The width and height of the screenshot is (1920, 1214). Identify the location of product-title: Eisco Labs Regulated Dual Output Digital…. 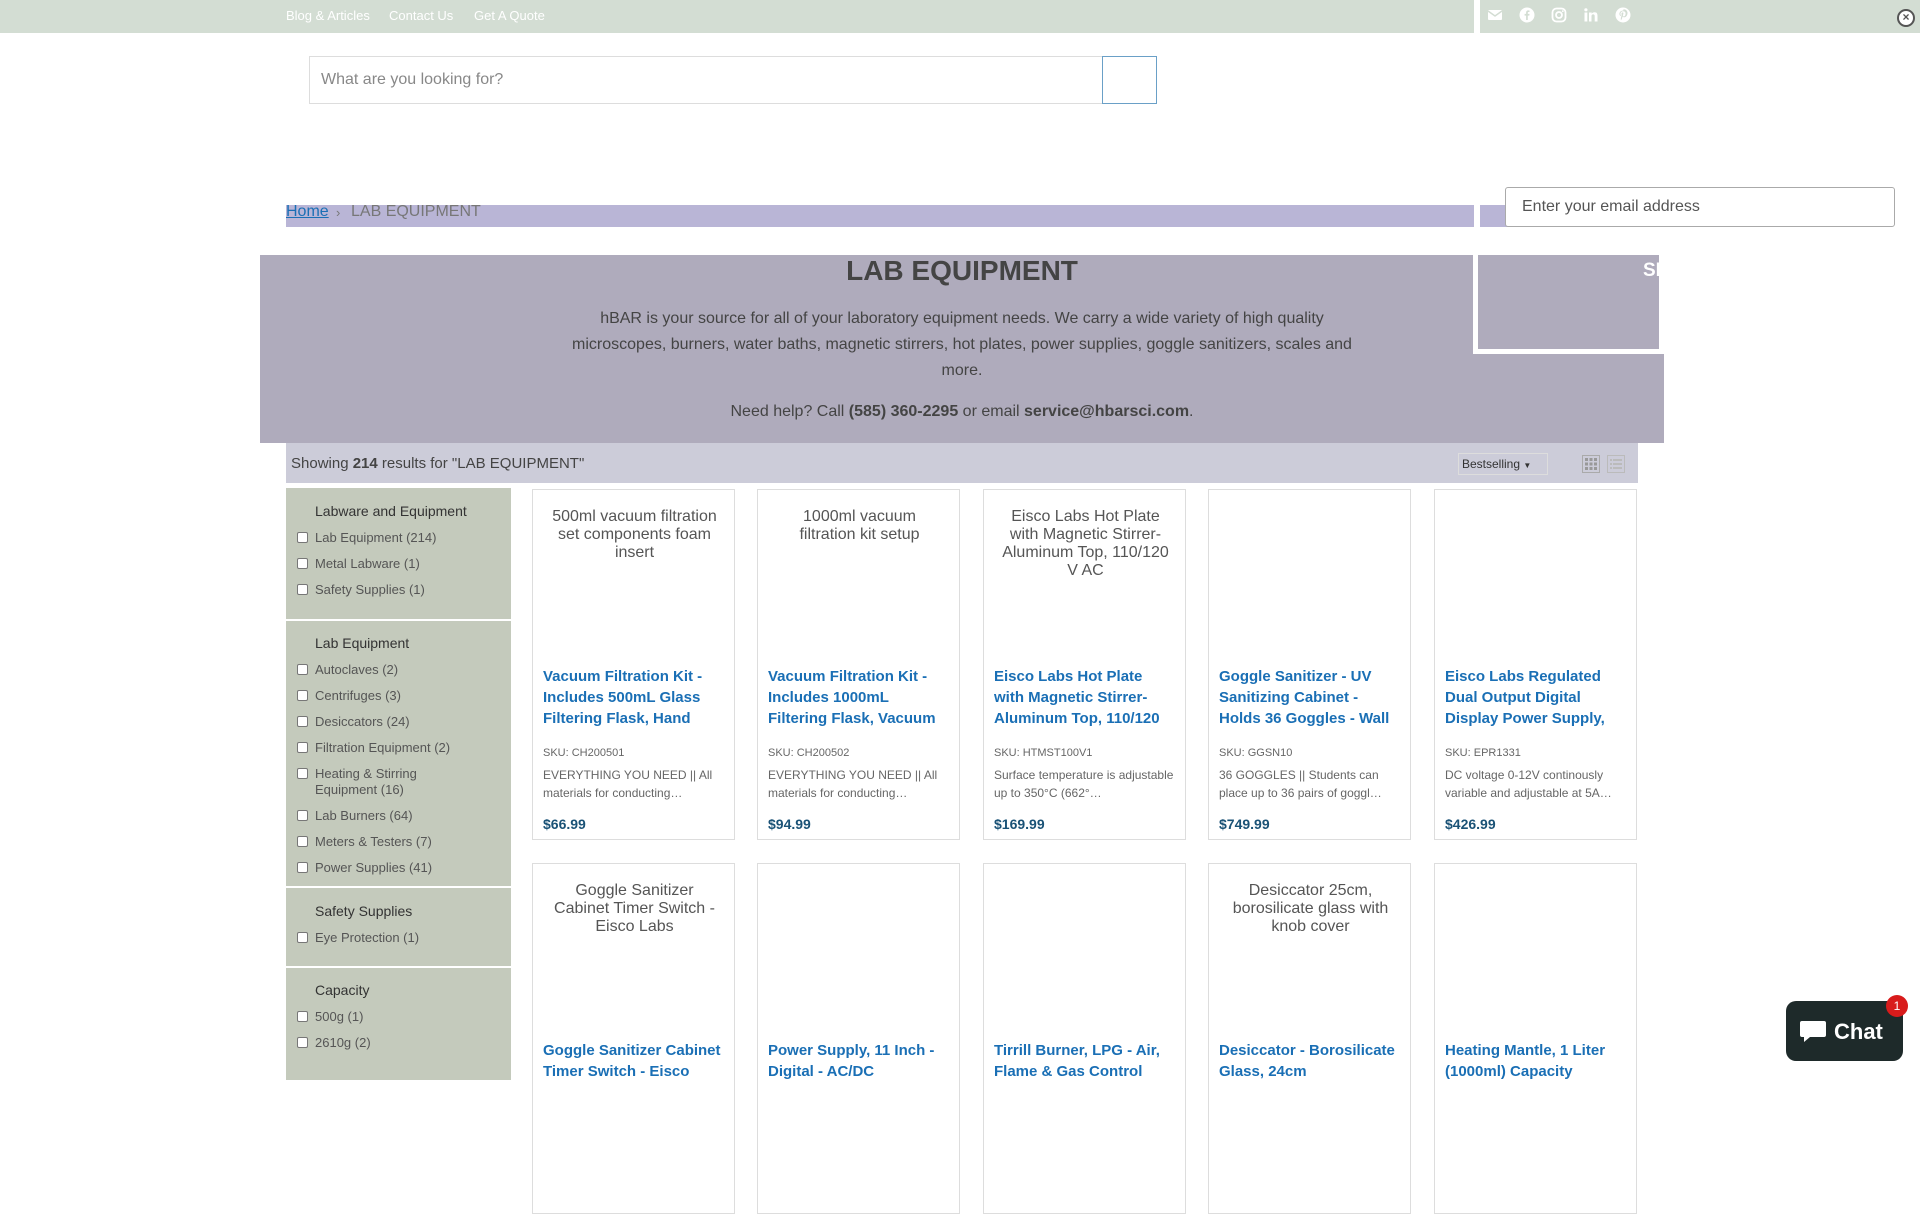
(1535, 696).